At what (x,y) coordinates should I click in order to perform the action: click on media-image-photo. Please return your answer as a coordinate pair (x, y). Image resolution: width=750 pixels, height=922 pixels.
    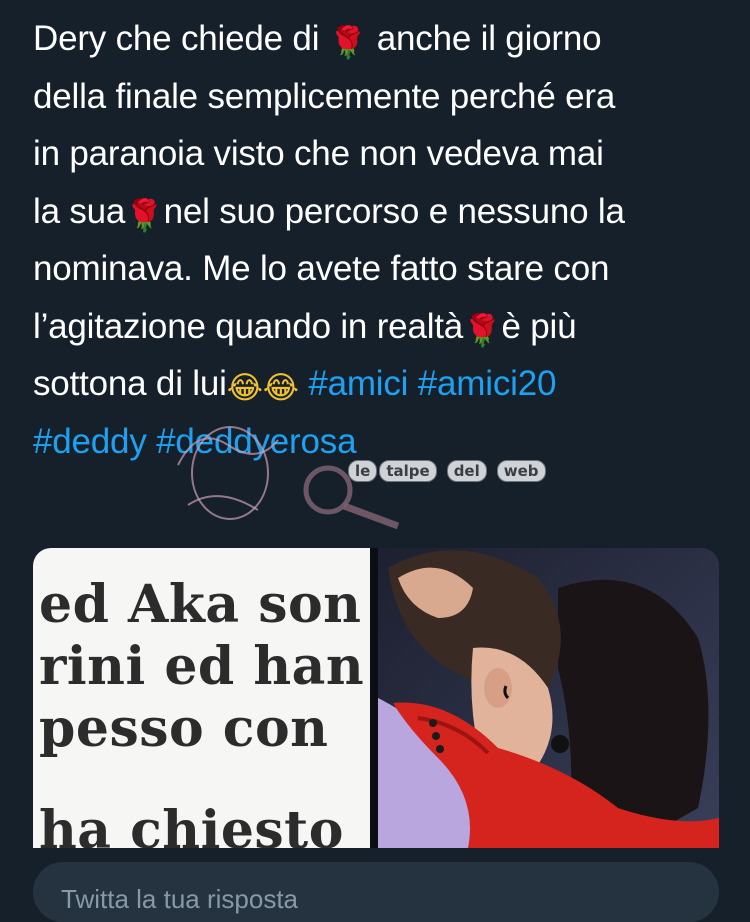
    Looking at the image, I should click on (548, 698).